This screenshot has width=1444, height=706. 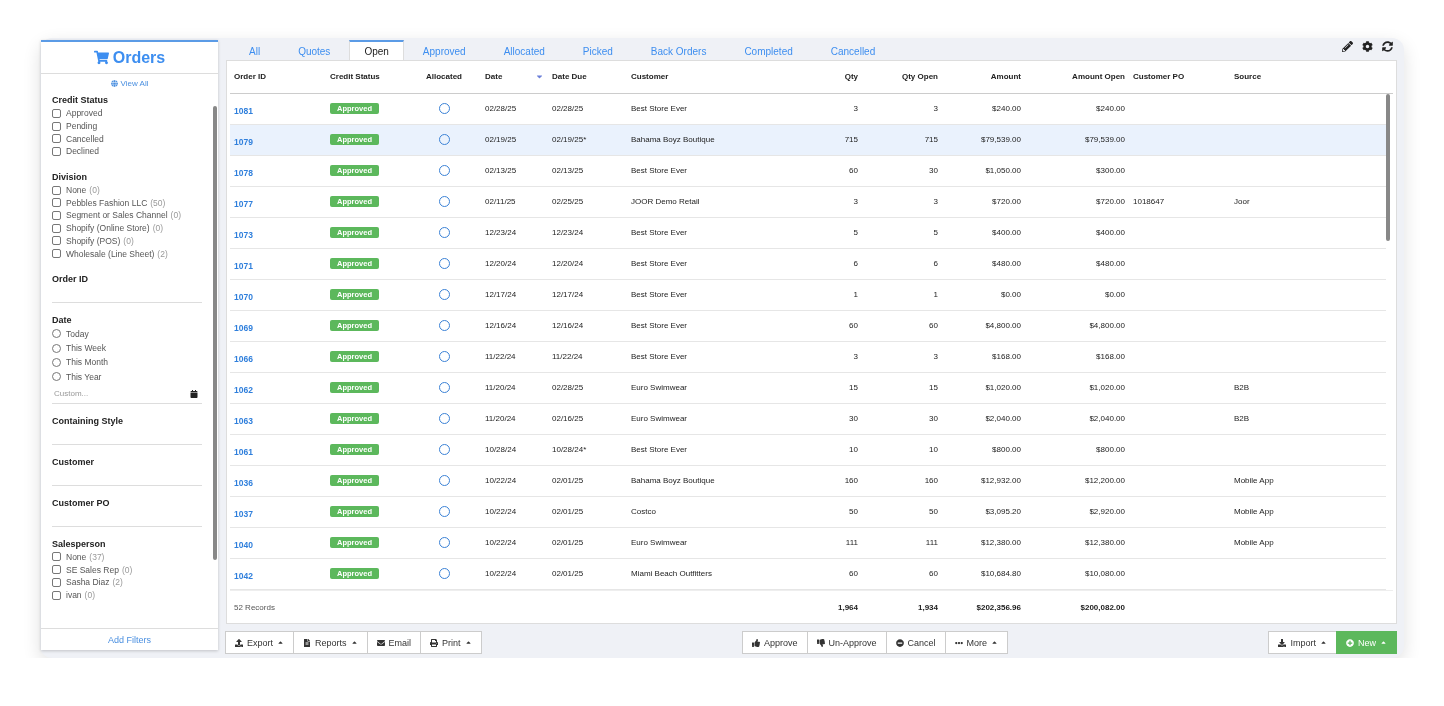 I want to click on order-id-link: 1042, so click(x=243, y=575).